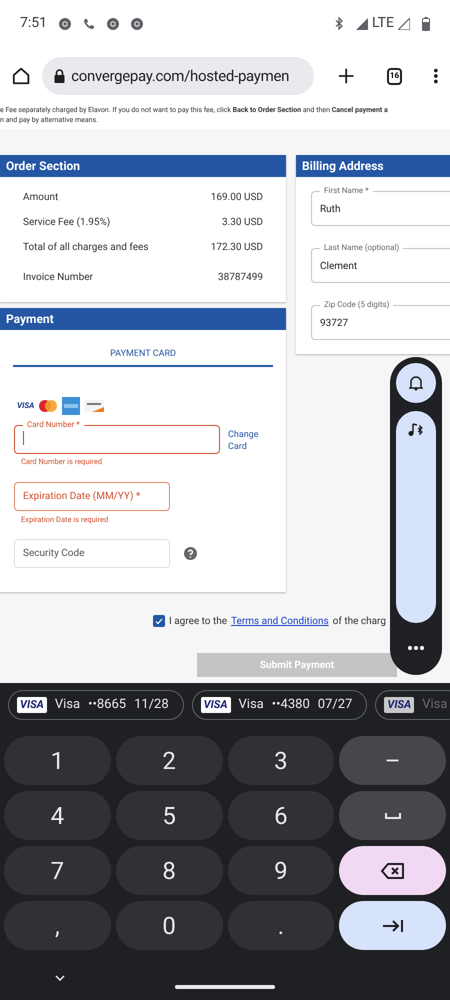  I want to click on keyboard-key: 0, so click(169, 925).